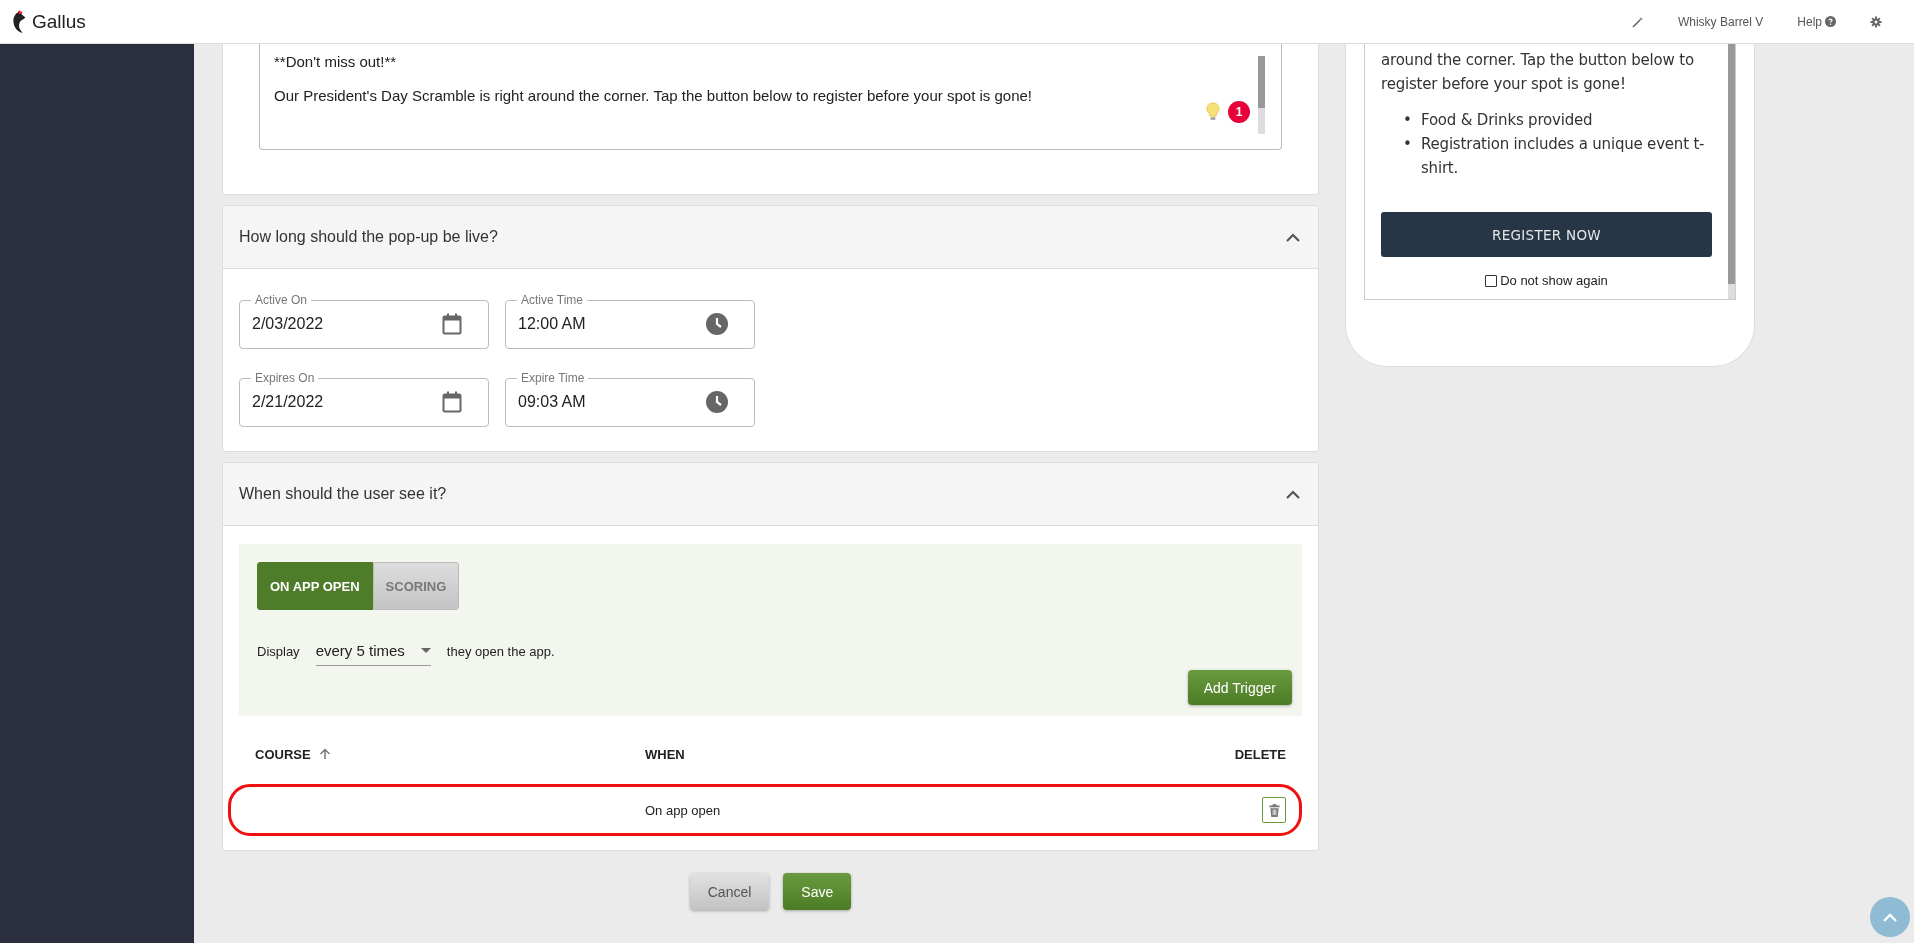 The width and height of the screenshot is (1914, 943). What do you see at coordinates (770, 237) in the screenshot?
I see `section-header: How long should the pop-up be live?` at bounding box center [770, 237].